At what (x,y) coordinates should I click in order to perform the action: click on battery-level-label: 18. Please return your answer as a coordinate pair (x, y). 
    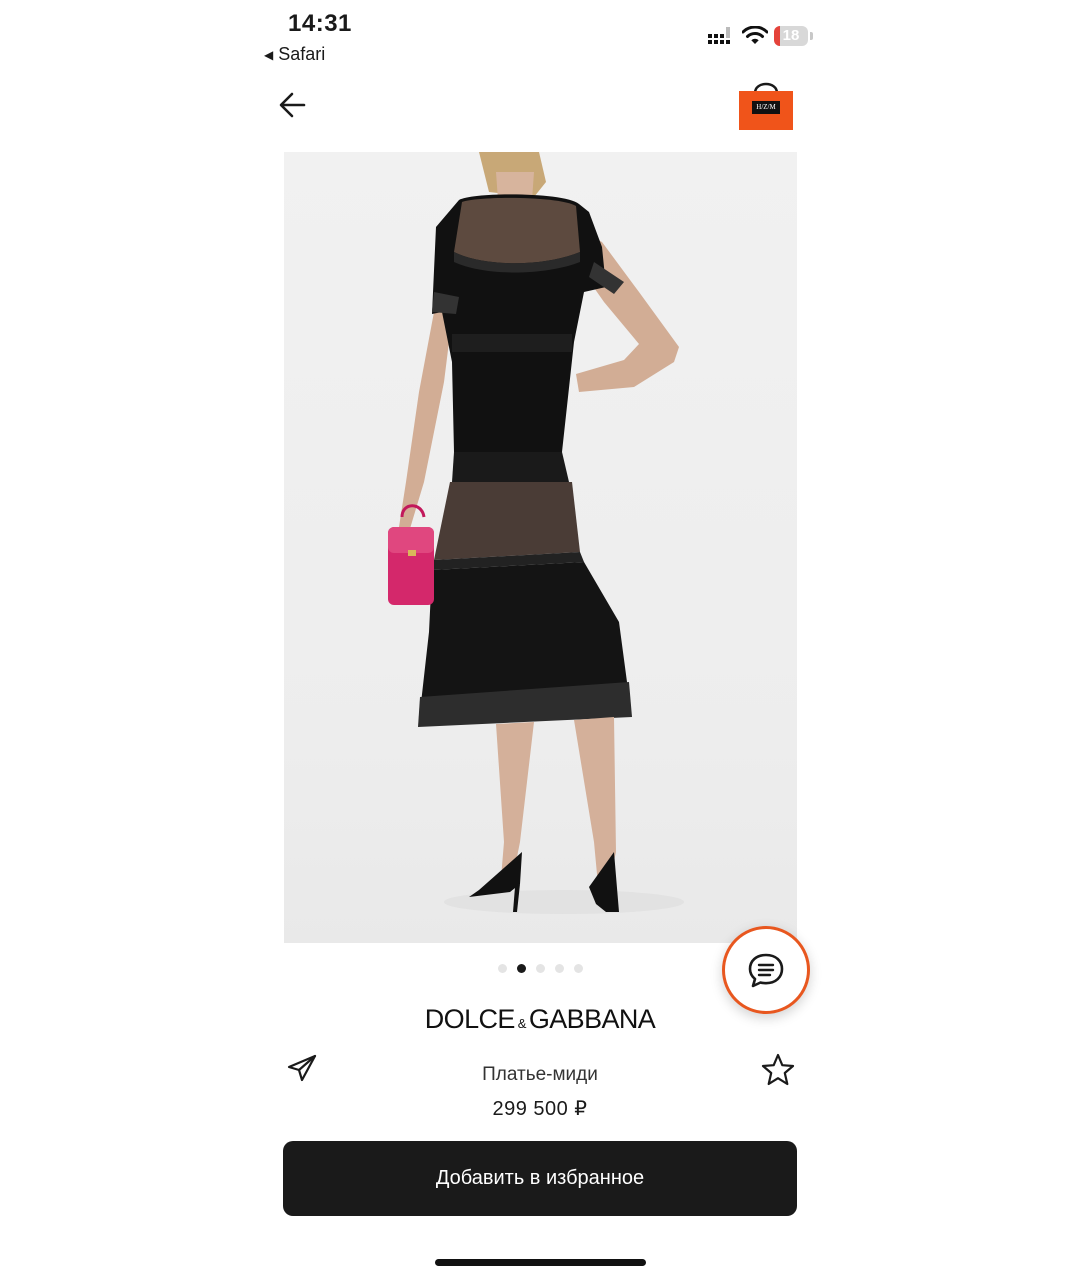
    Looking at the image, I should click on (791, 35).